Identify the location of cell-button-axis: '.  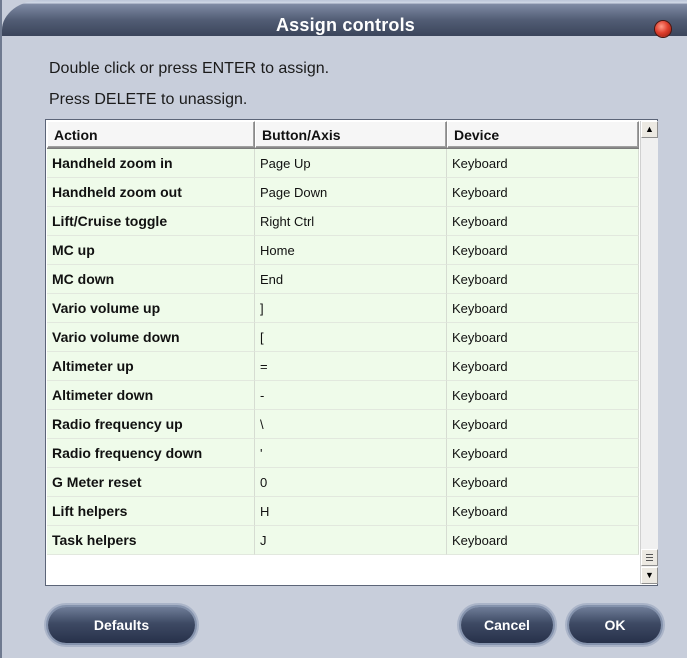
(351, 453).